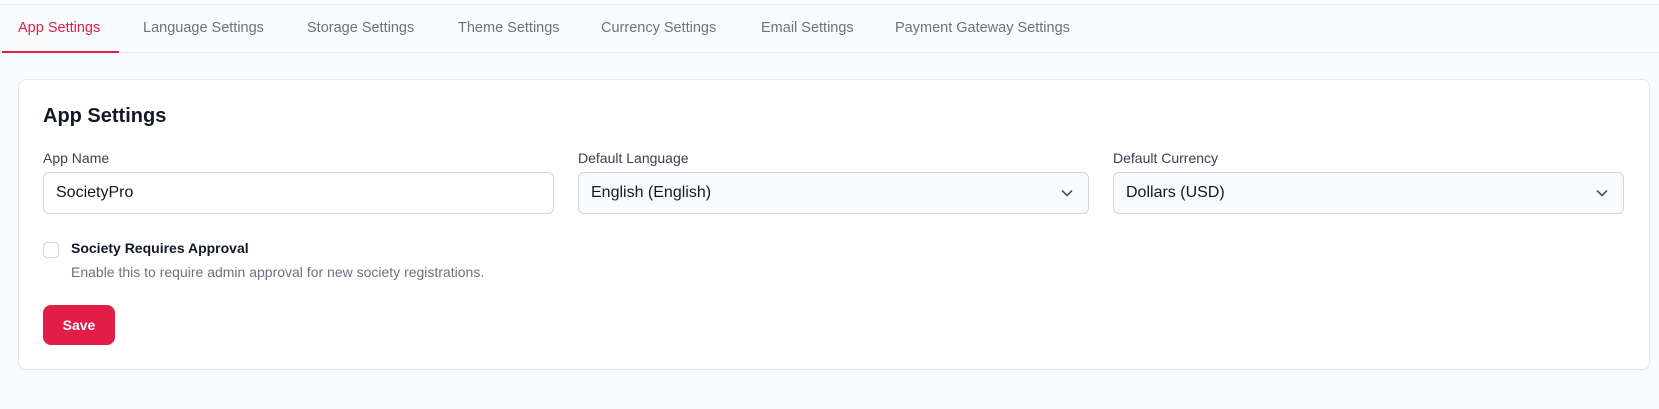 The width and height of the screenshot is (1659, 409). Describe the element at coordinates (1175, 192) in the screenshot. I see `default-currency-value: Dollars (USD)` at that location.